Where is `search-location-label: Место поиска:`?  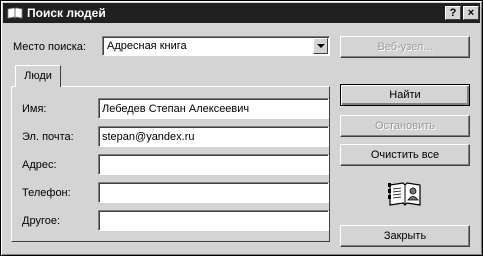
search-location-label: Место поиска: is located at coordinates (49, 47).